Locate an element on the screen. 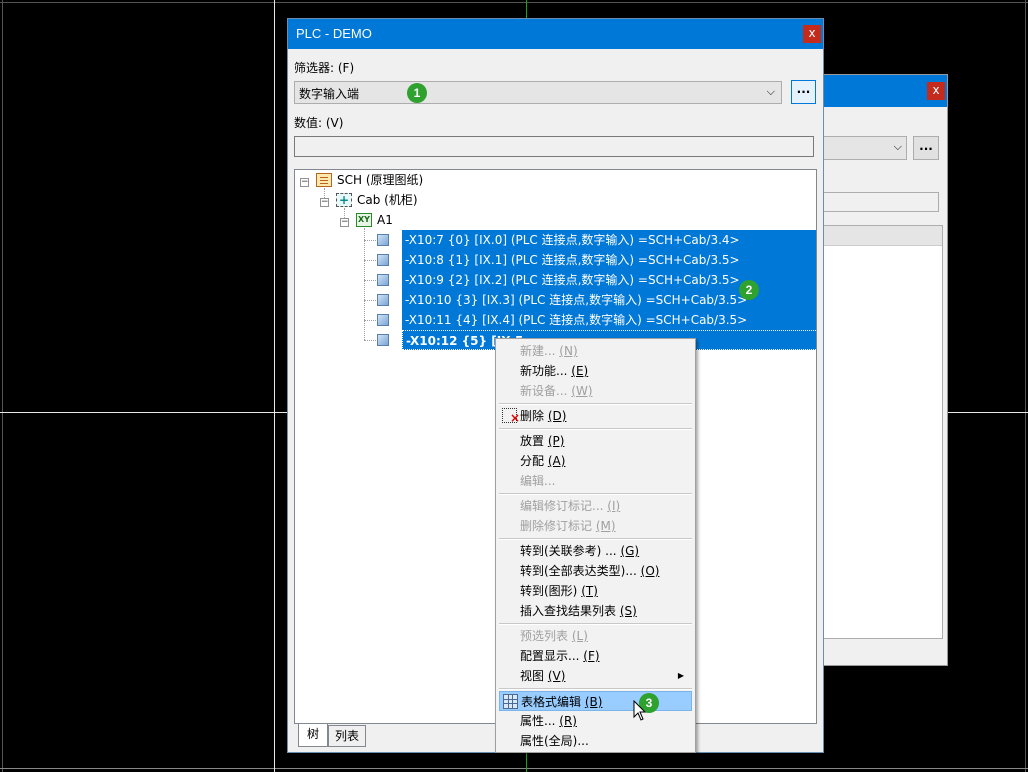  menu-item-new-device: 新设备... (W) is located at coordinates (595, 391).